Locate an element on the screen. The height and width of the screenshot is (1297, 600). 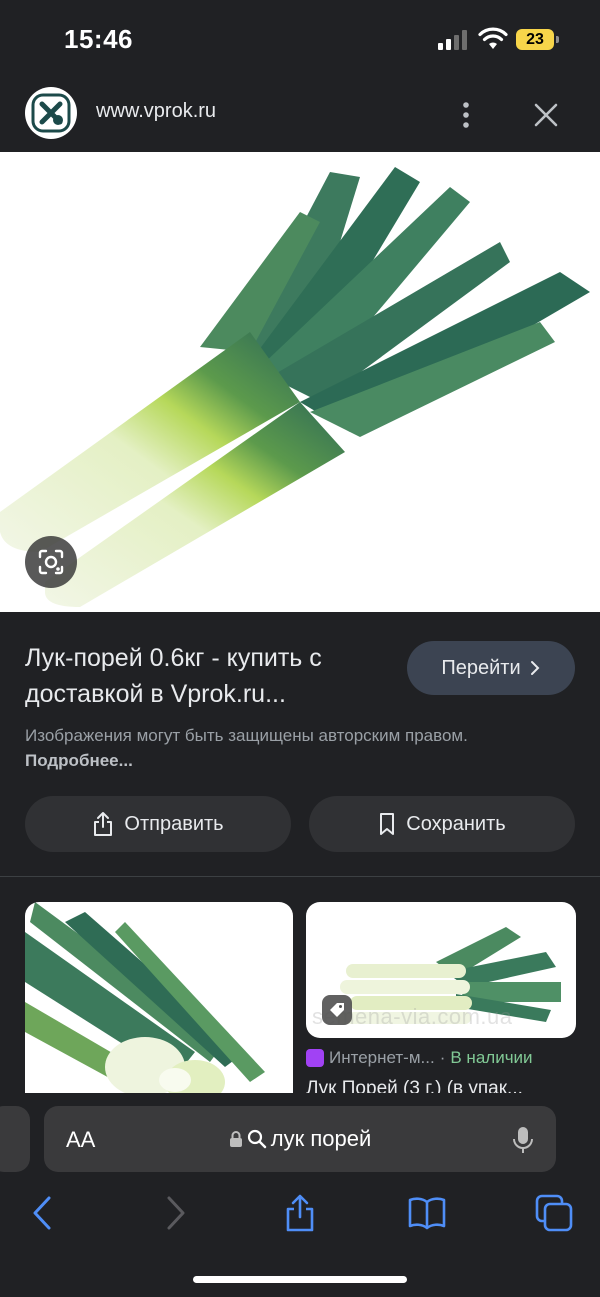
site-url: www.vprok.ru is located at coordinates (156, 111).